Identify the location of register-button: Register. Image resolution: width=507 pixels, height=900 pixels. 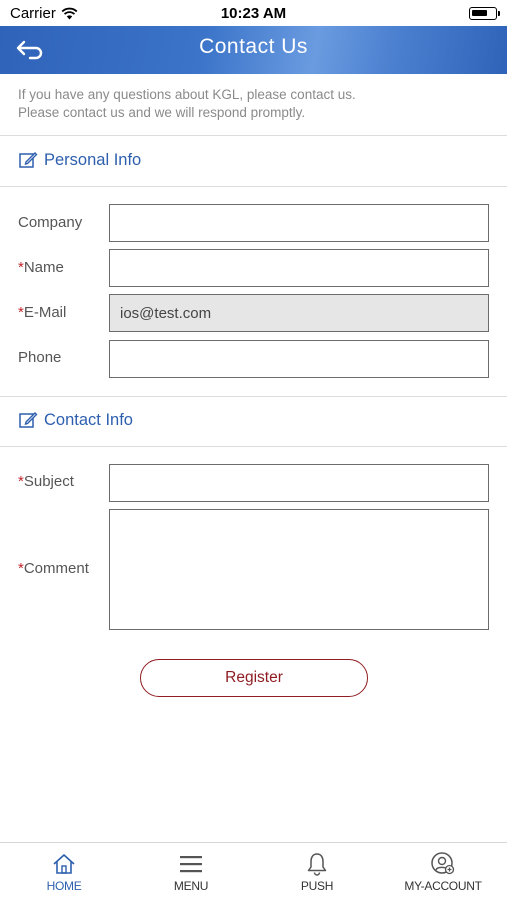
(254, 678).